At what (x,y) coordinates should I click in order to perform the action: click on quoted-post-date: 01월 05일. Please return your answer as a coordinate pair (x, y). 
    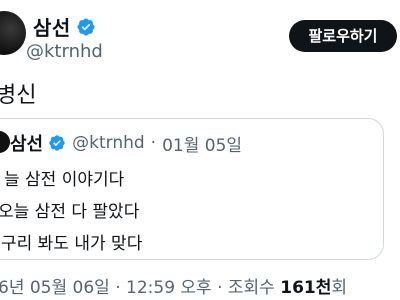
    Looking at the image, I should click on (202, 143).